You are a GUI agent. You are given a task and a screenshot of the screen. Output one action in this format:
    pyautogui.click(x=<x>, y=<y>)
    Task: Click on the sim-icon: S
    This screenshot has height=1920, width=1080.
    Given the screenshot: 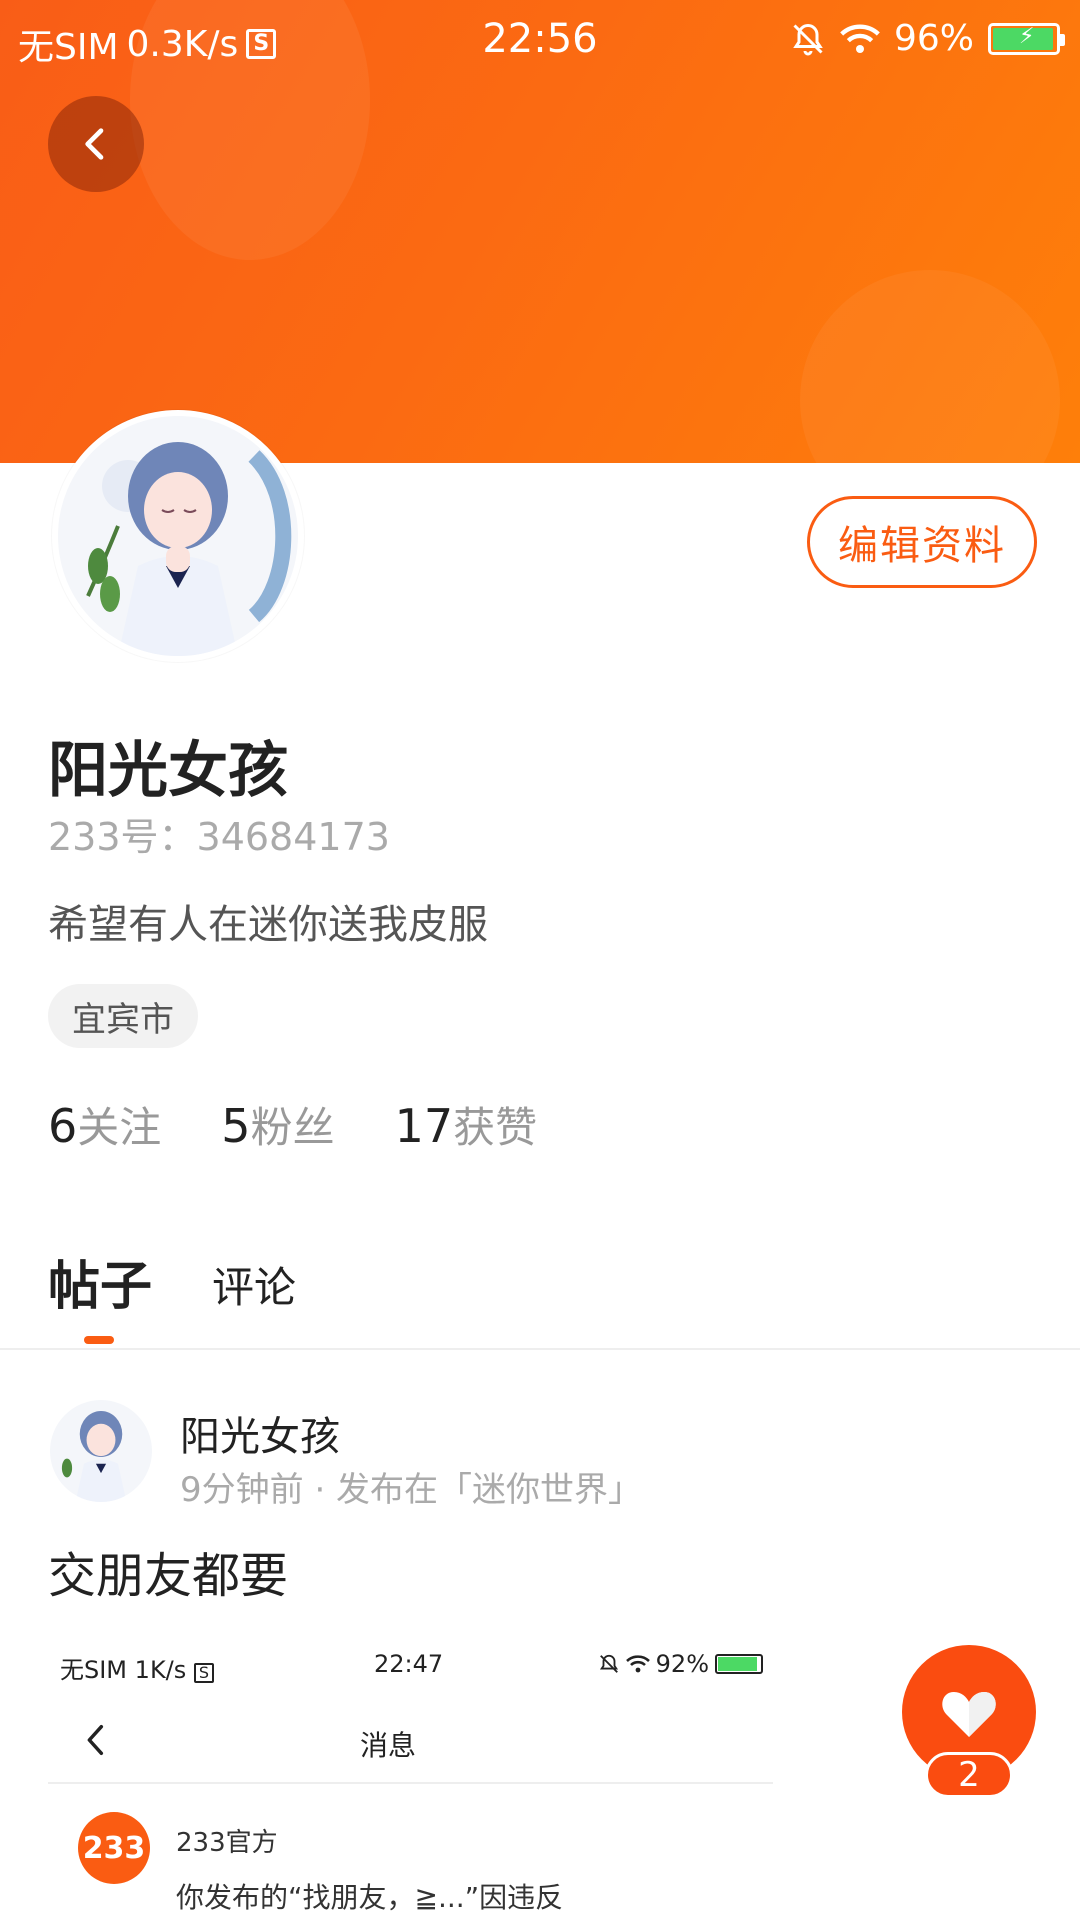 What is the action you would take?
    pyautogui.click(x=203, y=1673)
    